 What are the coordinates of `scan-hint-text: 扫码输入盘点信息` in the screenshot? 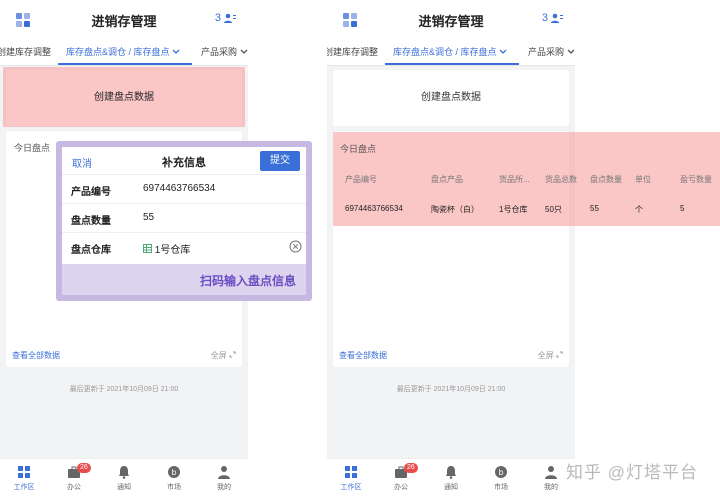 It's located at (247, 281).